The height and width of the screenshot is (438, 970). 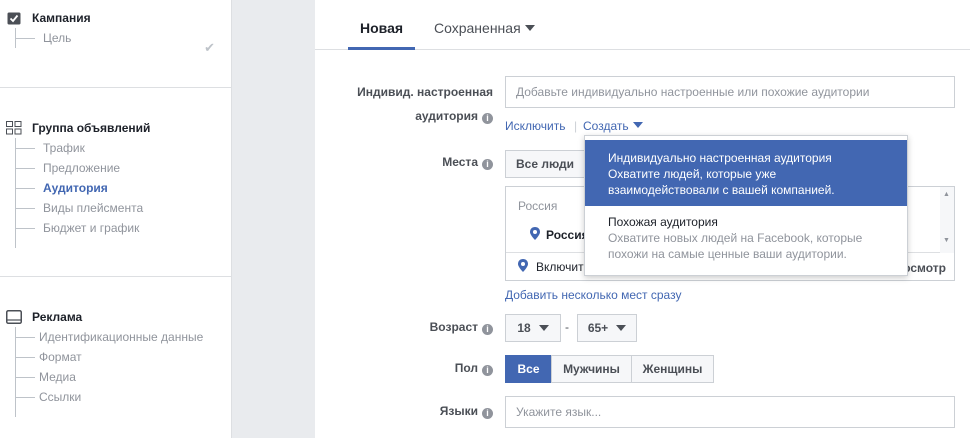 I want to click on select-value: 65+, so click(x=598, y=328).